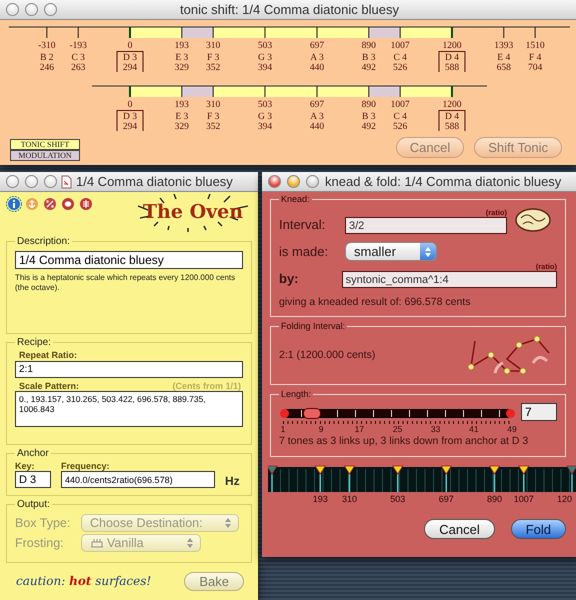  I want to click on input-field: 7, so click(539, 412).